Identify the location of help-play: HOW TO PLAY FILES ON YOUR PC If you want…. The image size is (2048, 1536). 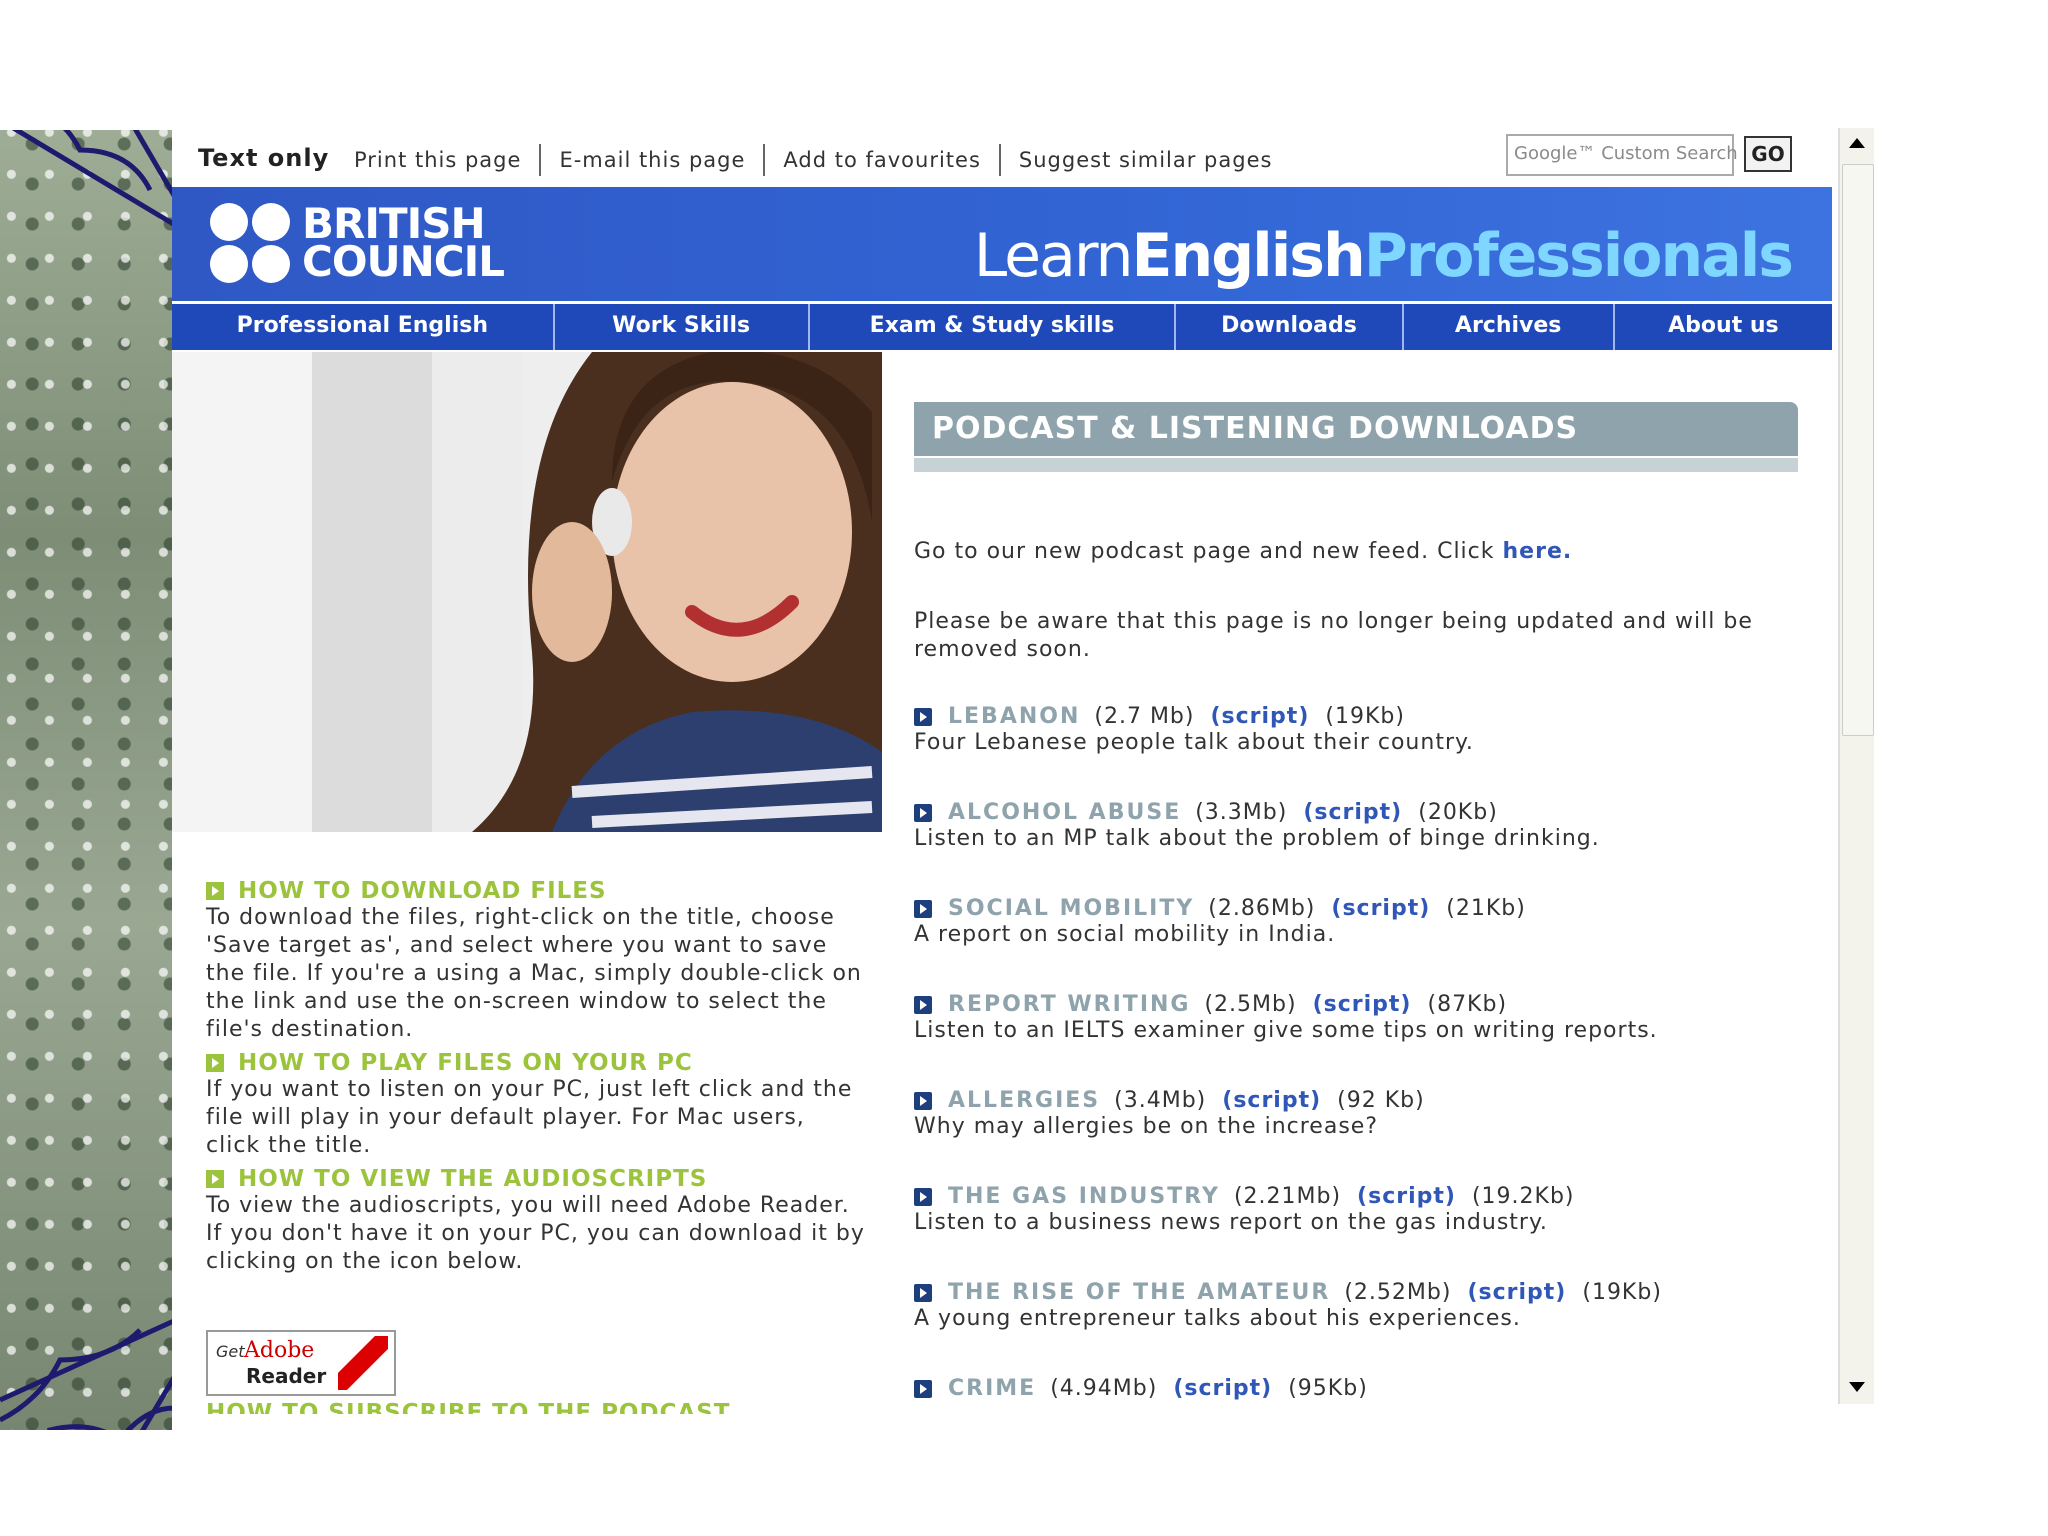
(536, 1105).